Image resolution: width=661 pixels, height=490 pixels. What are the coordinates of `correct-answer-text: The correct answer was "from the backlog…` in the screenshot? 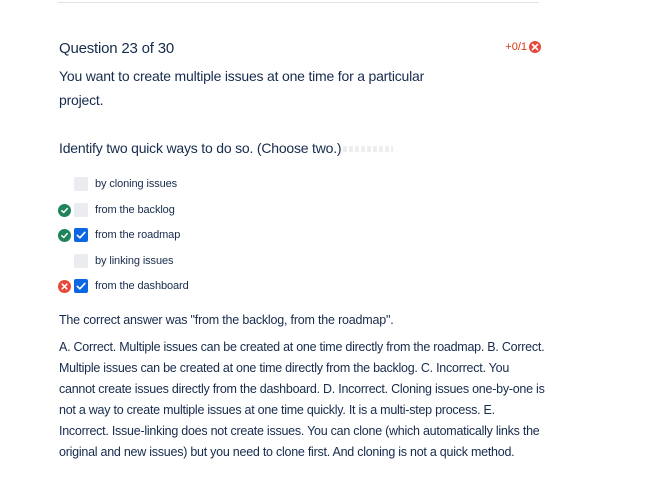 It's located at (226, 320).